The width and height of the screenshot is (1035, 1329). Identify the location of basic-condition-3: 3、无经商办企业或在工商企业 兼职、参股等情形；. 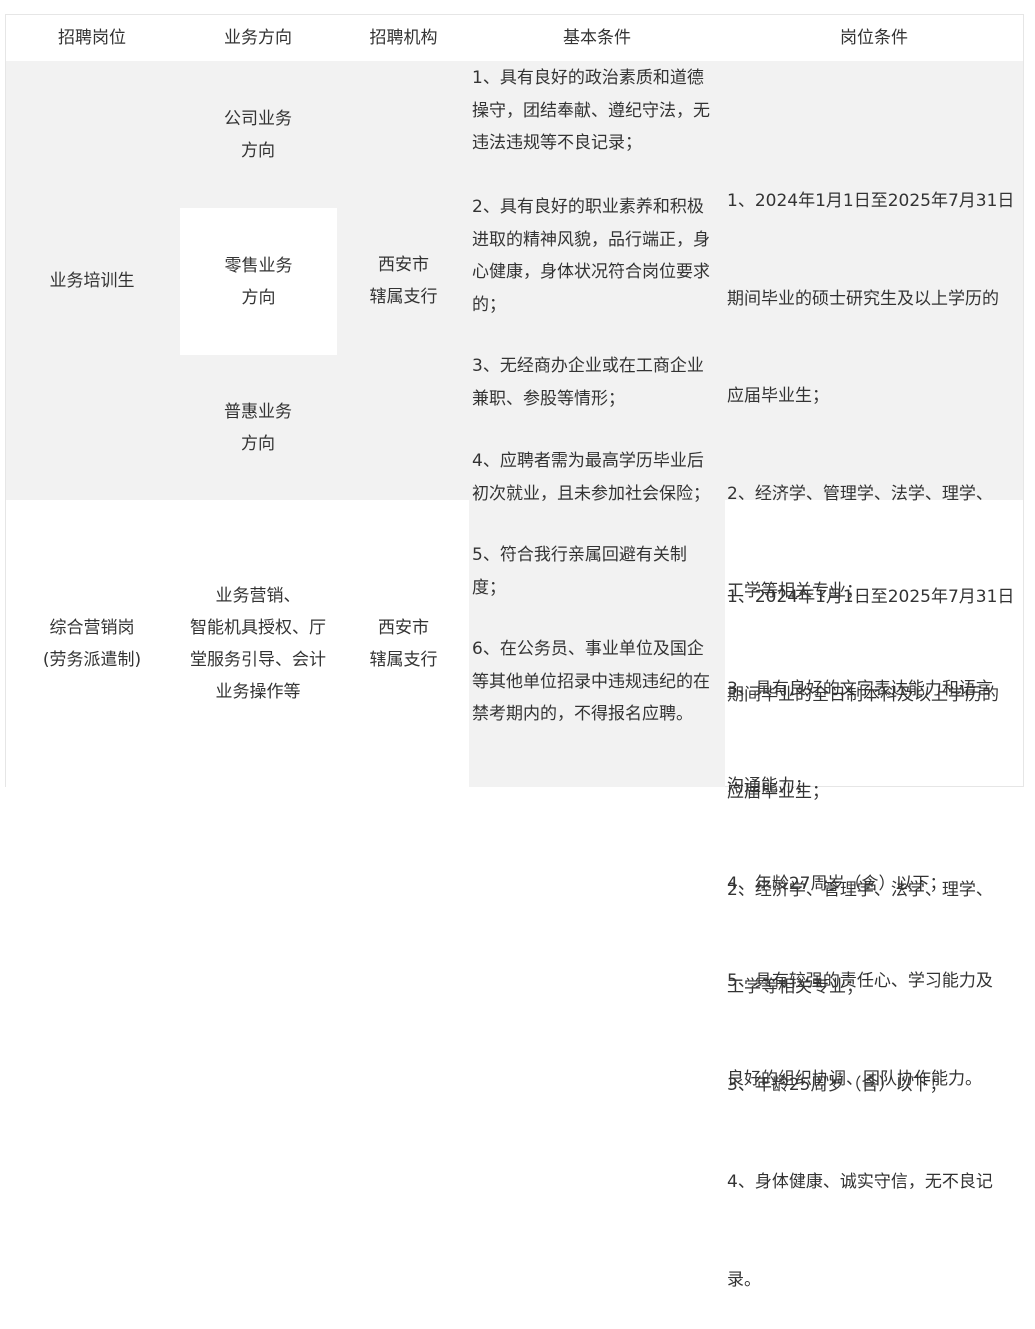
(588, 382).